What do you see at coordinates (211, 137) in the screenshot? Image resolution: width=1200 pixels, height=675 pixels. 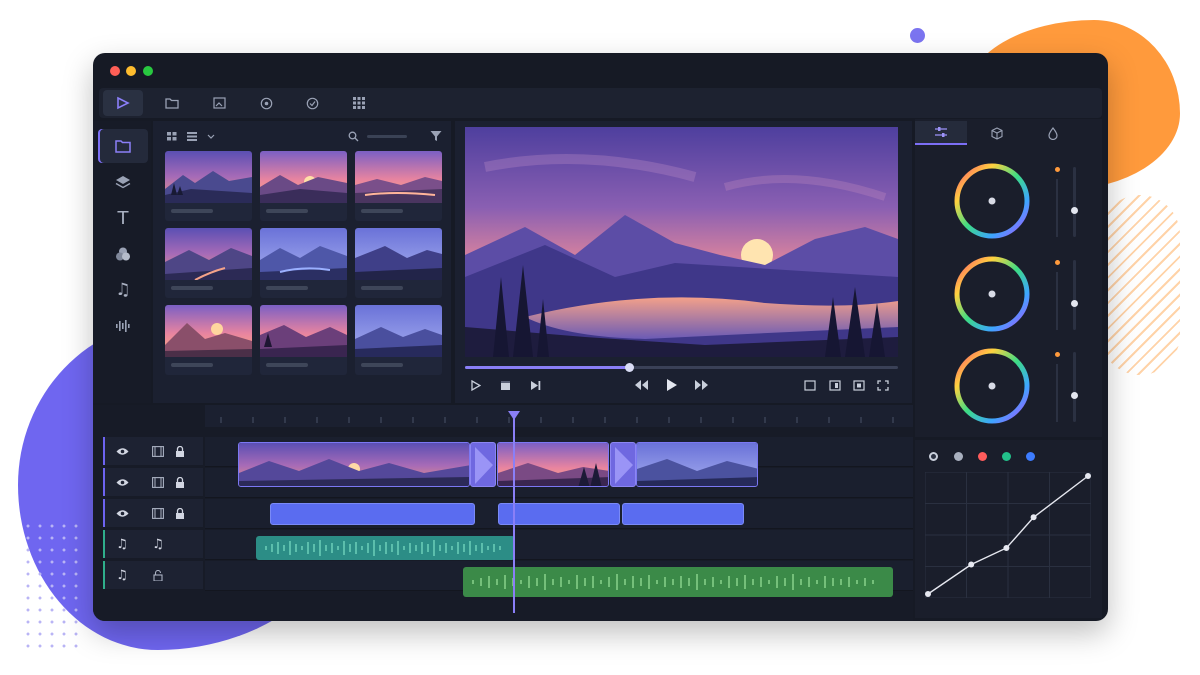 I see `chevron-down-icon` at bounding box center [211, 137].